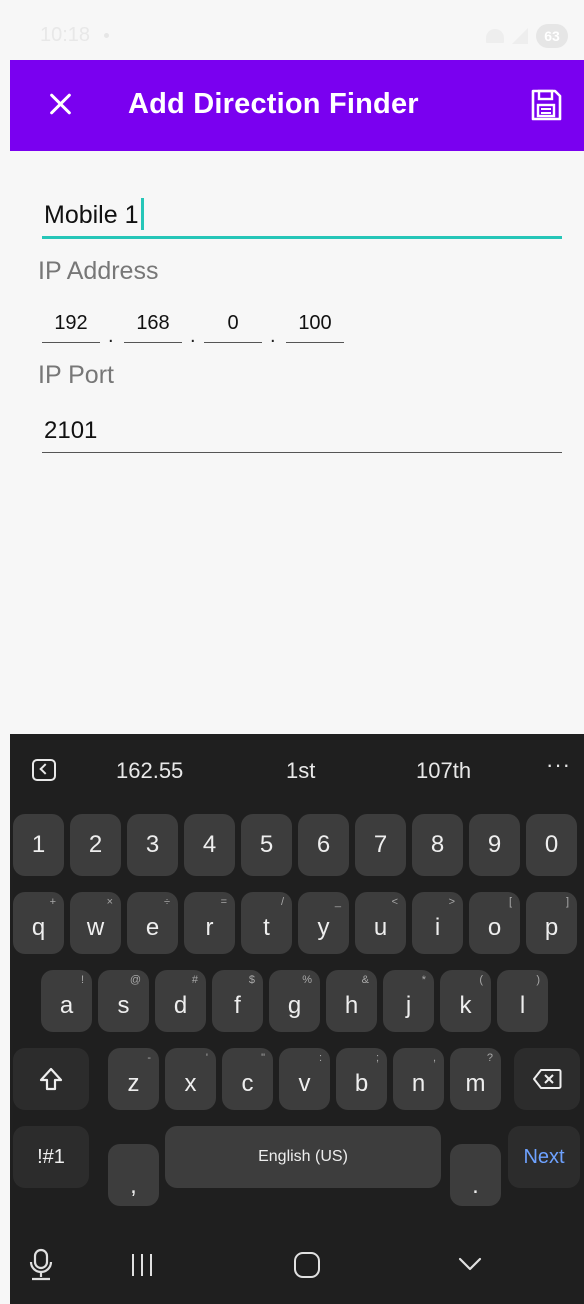 This screenshot has width=584, height=1304. What do you see at coordinates (418, 1079) in the screenshot?
I see `key-n: ,n` at bounding box center [418, 1079].